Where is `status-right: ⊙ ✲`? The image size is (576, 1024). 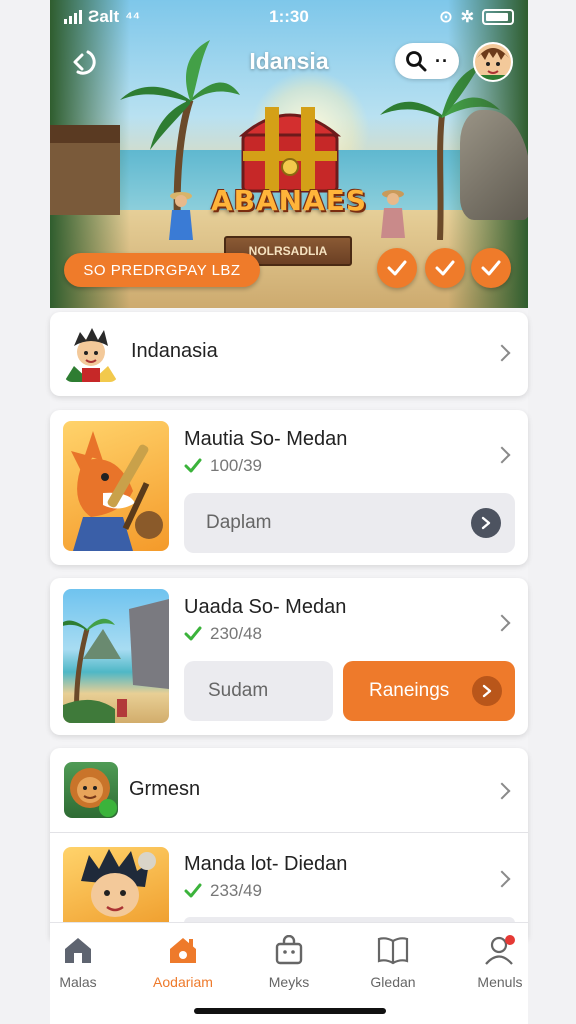
status-right: ⊙ ✲ is located at coordinates (476, 17).